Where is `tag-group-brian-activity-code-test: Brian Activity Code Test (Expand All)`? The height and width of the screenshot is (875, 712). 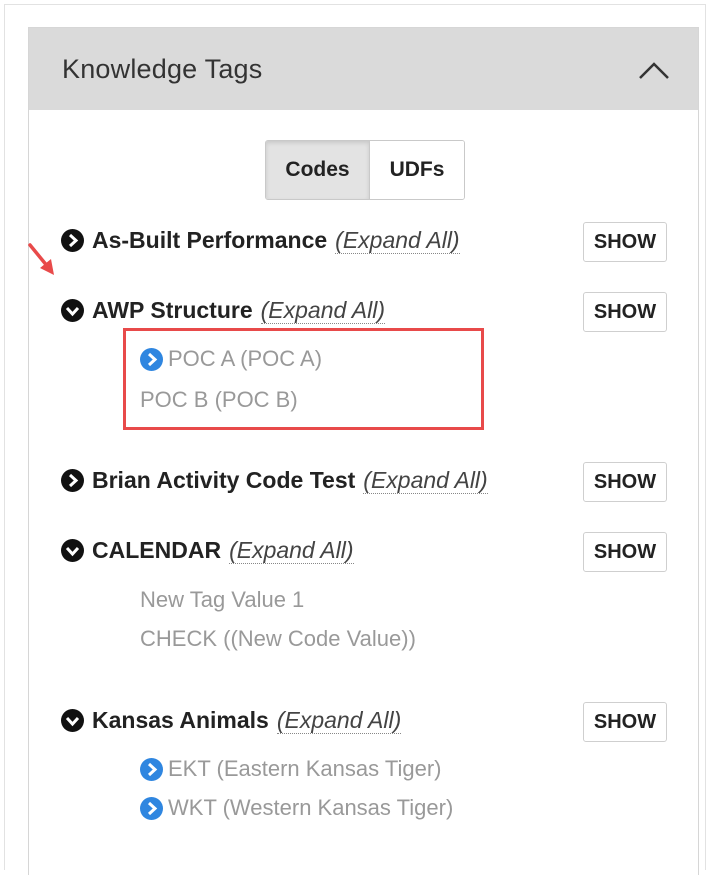 tag-group-brian-activity-code-test: Brian Activity Code Test (Expand All) is located at coordinates (274, 480).